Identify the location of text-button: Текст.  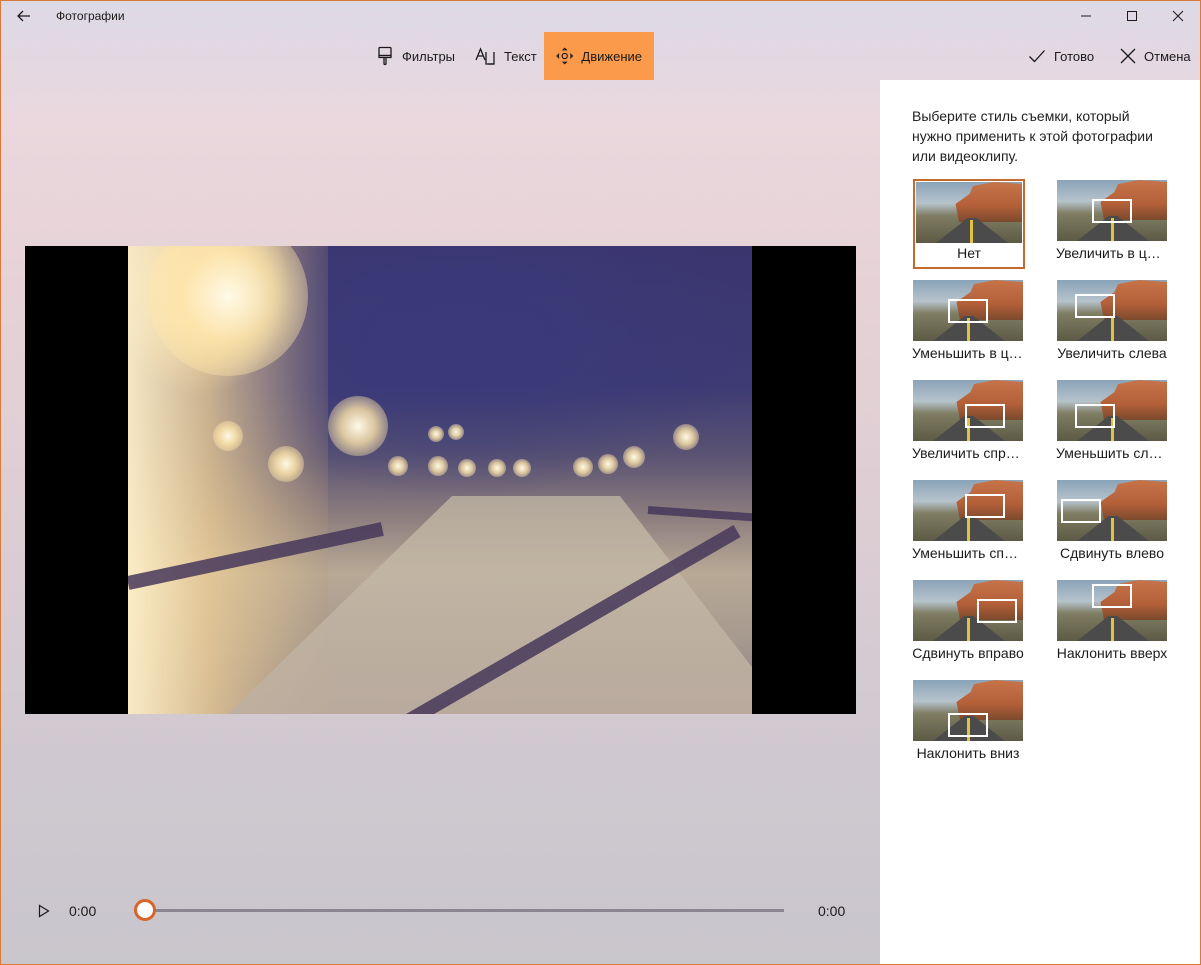
(505, 56).